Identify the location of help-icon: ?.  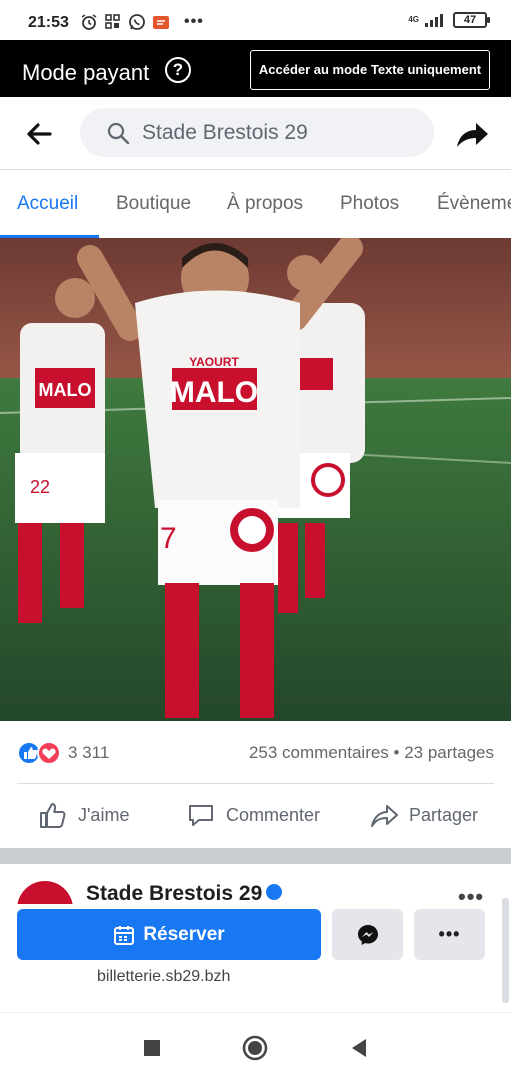
(178, 70).